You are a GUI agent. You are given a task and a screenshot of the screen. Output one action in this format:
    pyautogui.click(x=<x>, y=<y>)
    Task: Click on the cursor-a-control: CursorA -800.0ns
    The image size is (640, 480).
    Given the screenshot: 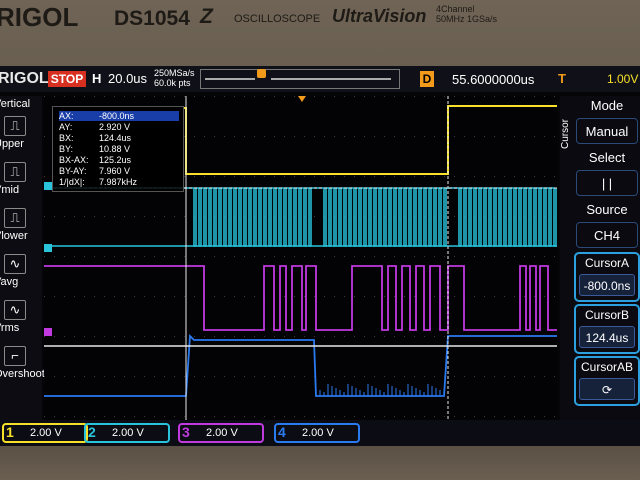 What is the action you would take?
    pyautogui.click(x=607, y=277)
    